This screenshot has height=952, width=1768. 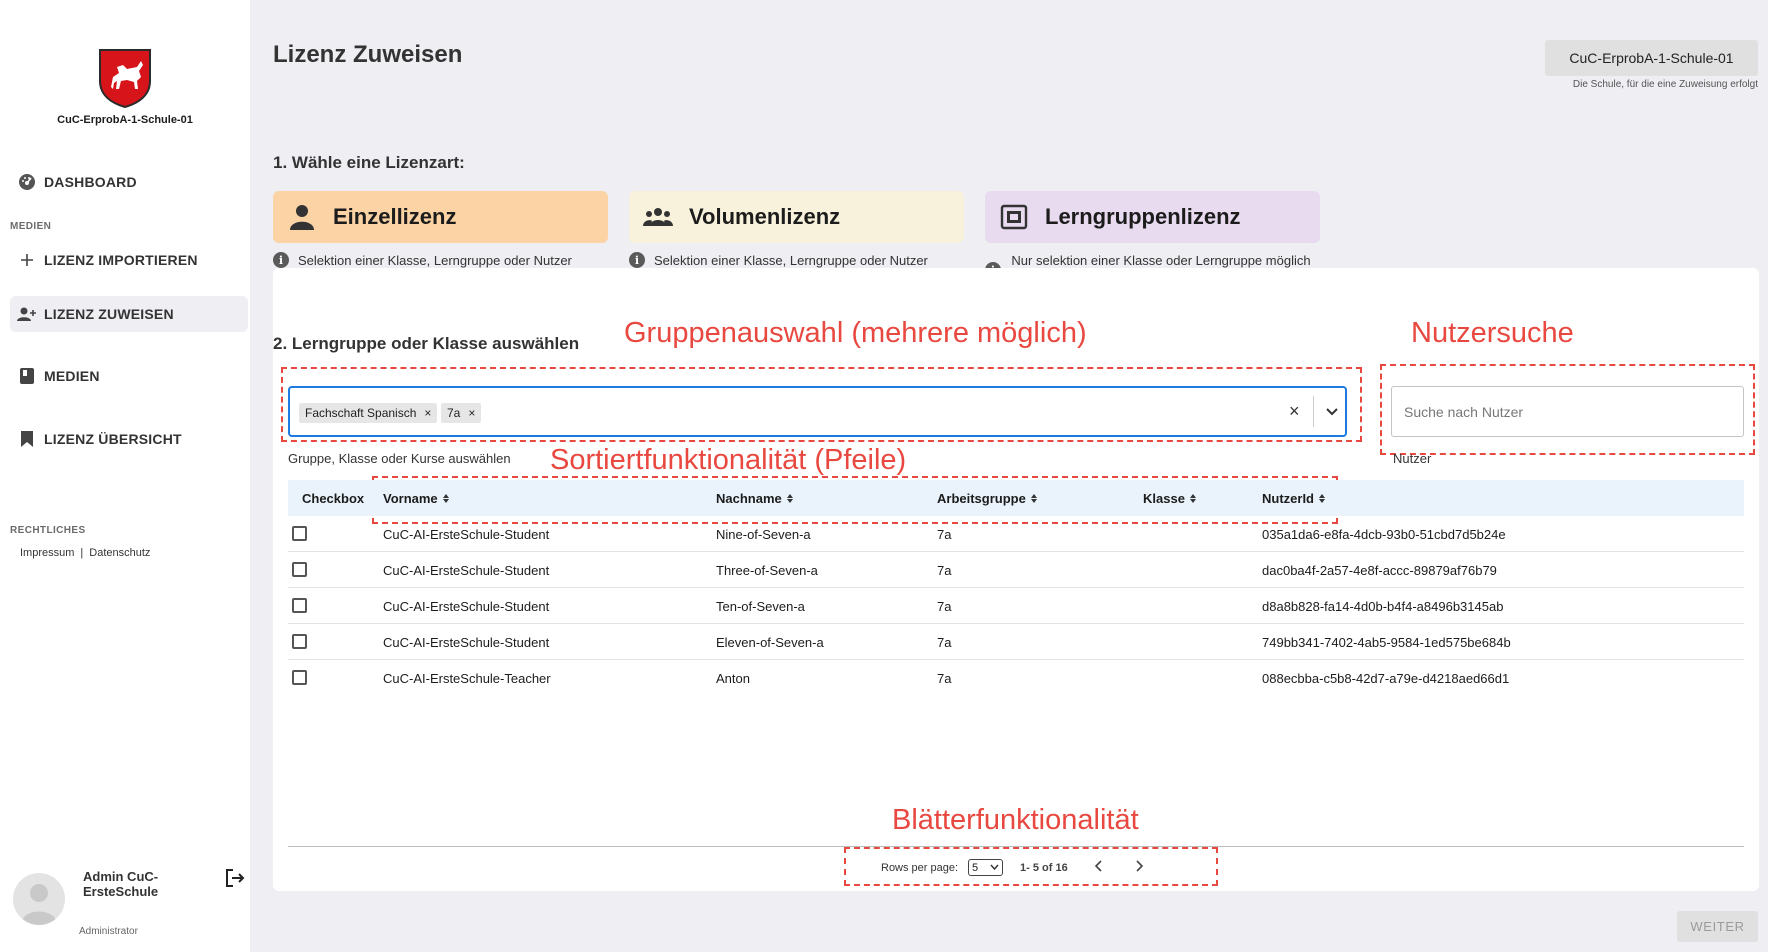 I want to click on previous-page-button, so click(x=1099, y=866).